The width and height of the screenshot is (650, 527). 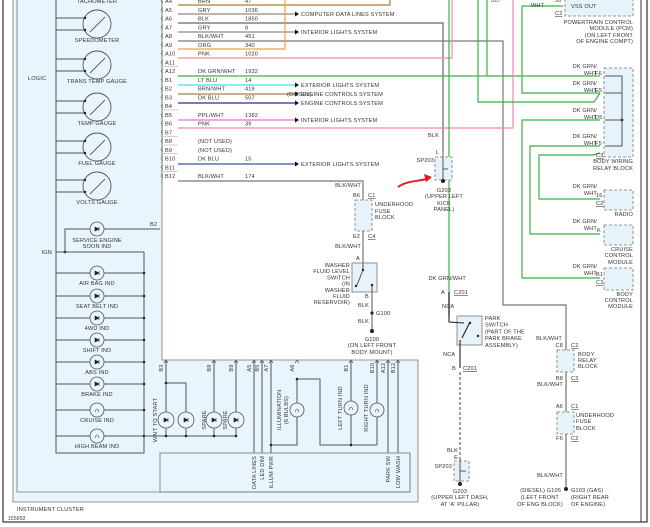 I want to click on washer-wire3: BLK, so click(x=363, y=306).